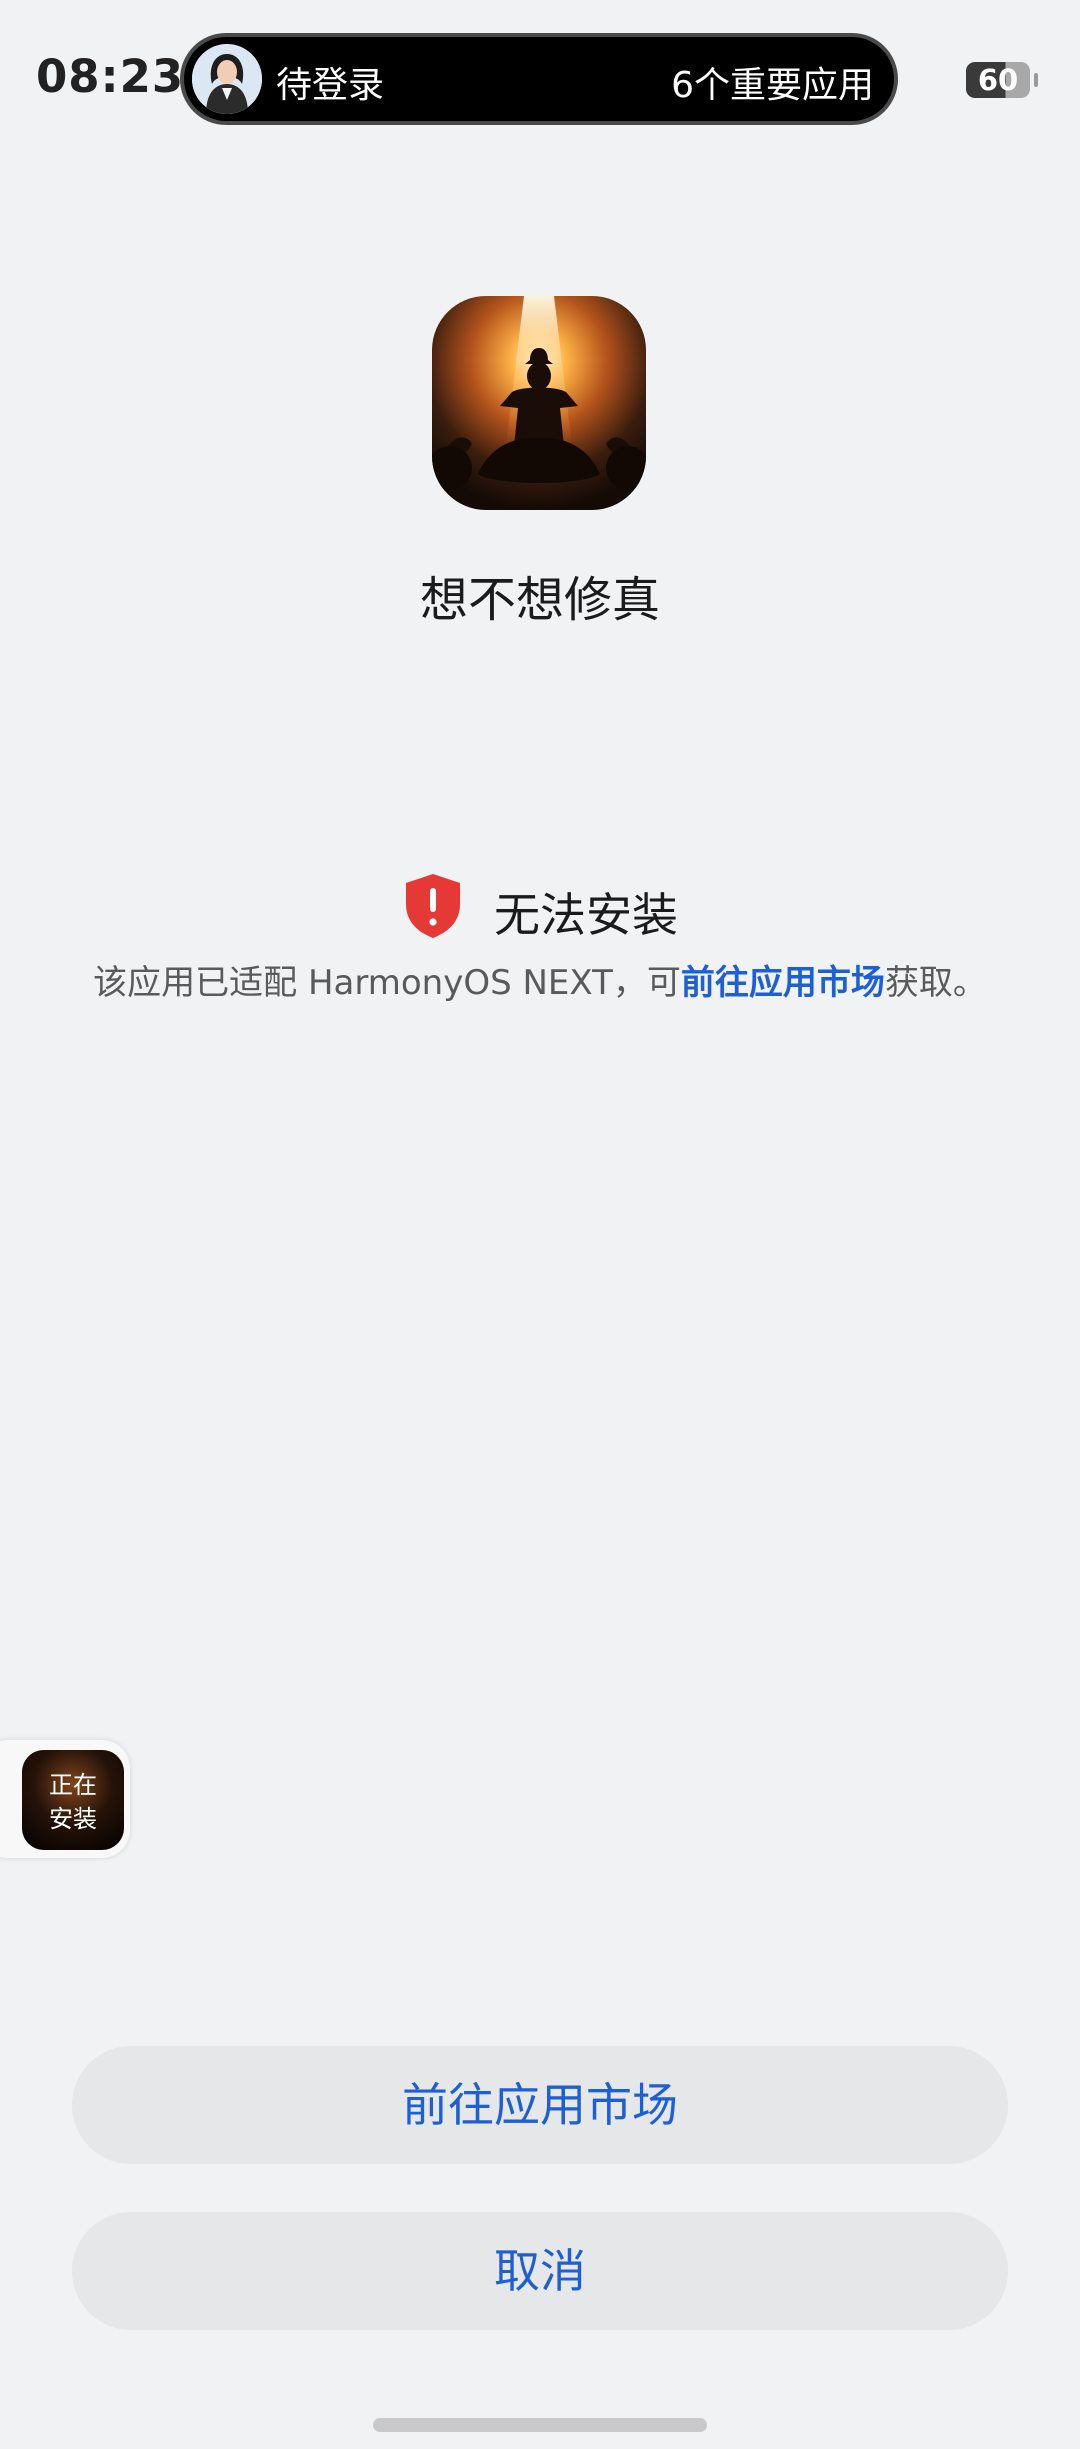 The width and height of the screenshot is (1080, 2449). I want to click on login-status-label: 待登录, so click(330, 85).